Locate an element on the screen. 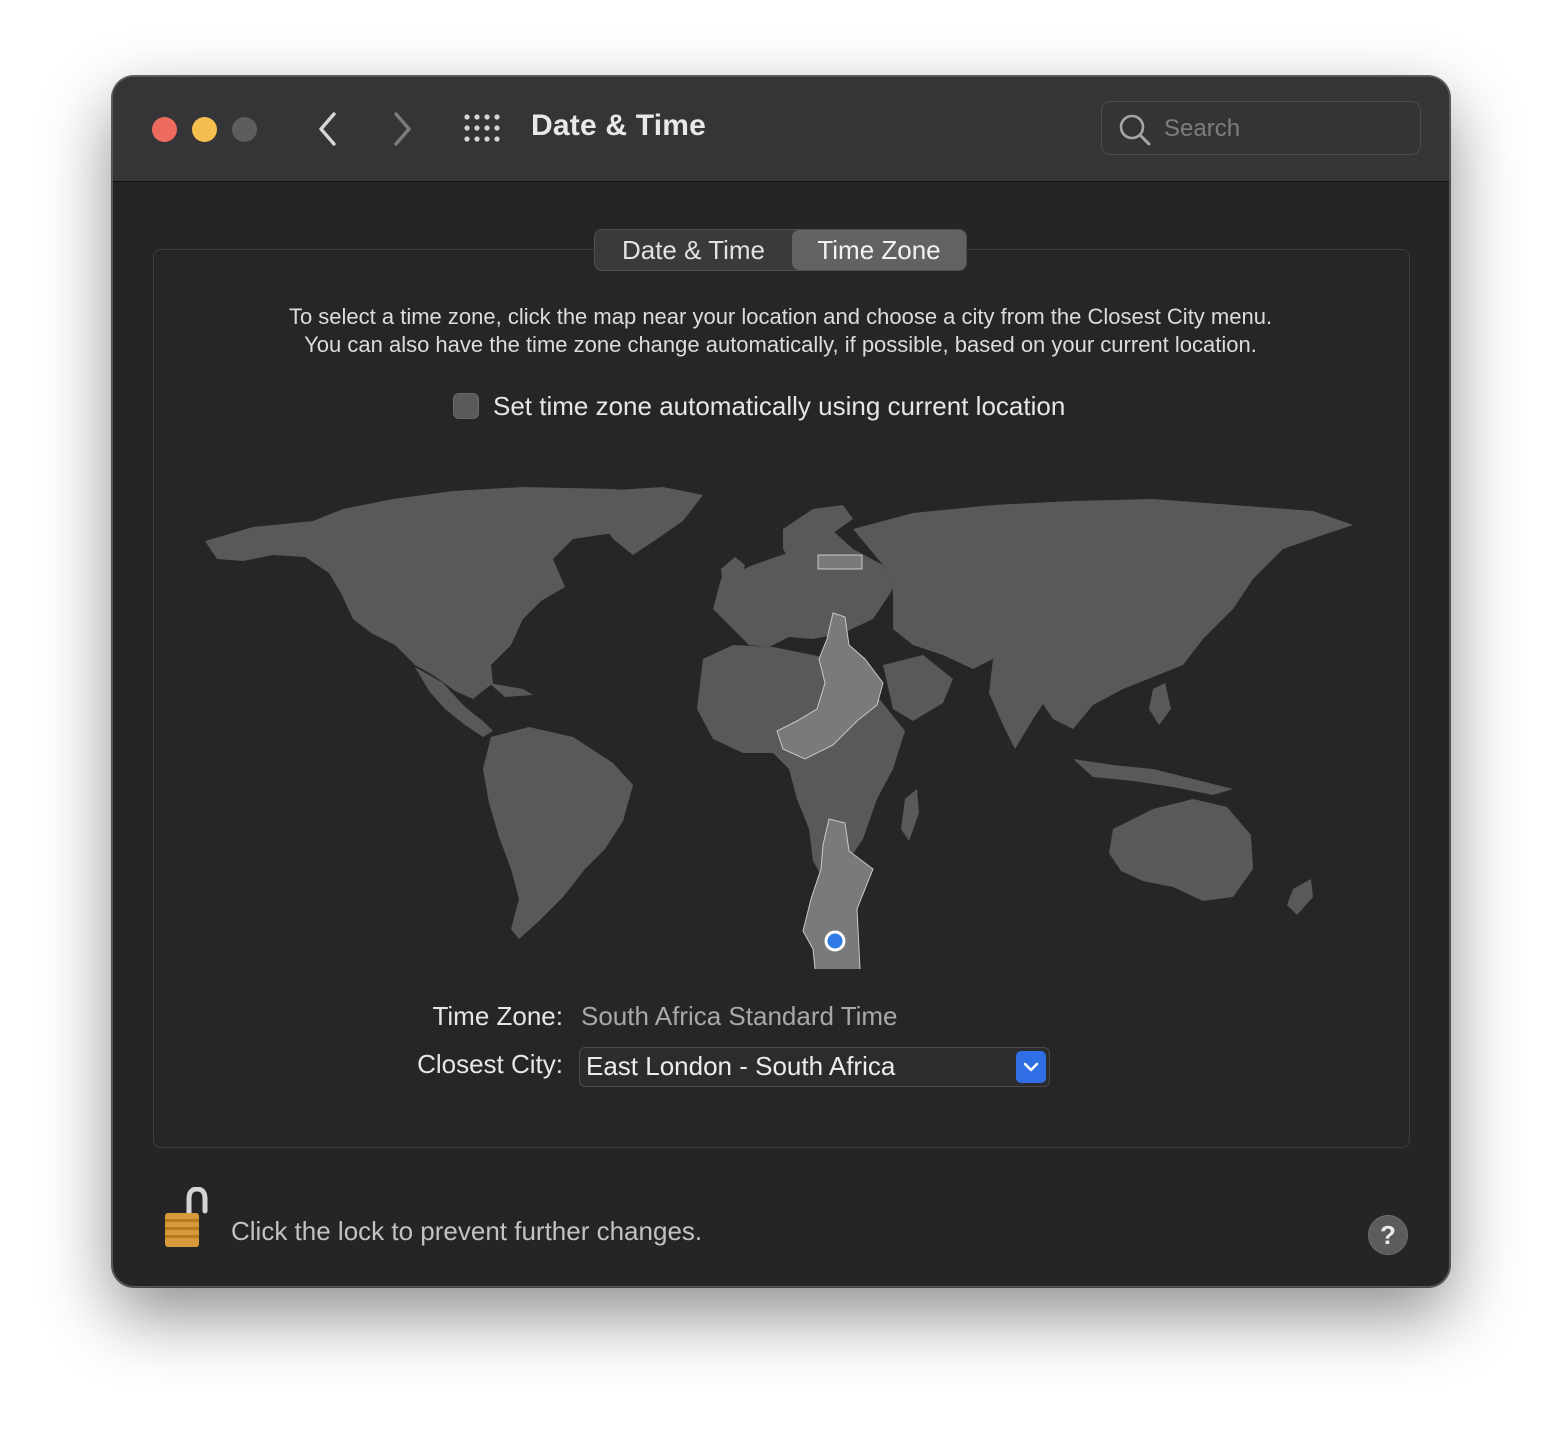 This screenshot has height=1434, width=1560. timezone-band-top is located at coordinates (840, 562).